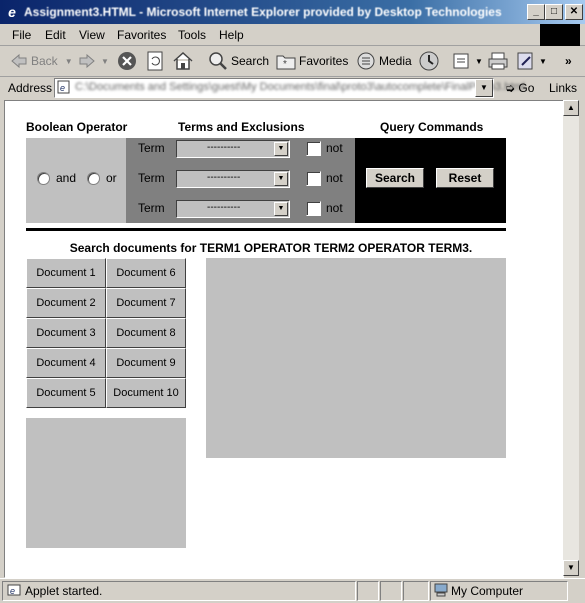  What do you see at coordinates (395, 61) in the screenshot?
I see `media-label: Media` at bounding box center [395, 61].